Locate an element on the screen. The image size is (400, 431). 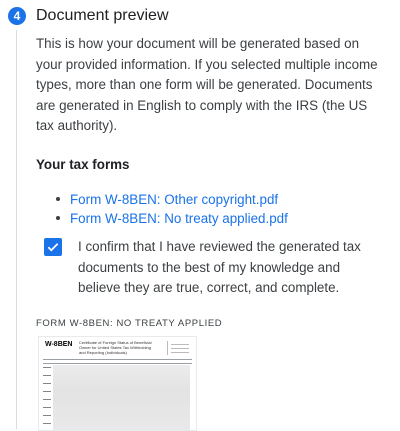
thumbnail-form-code: W-8BEN is located at coordinates (59, 344).